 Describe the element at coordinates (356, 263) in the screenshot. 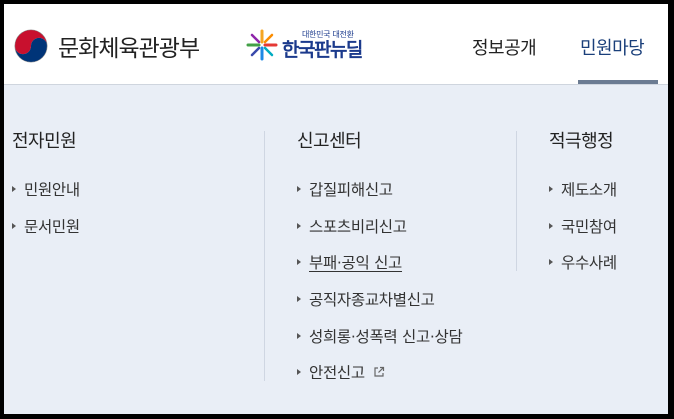

I see `menu-item-label: 부패·공익 신고` at that location.